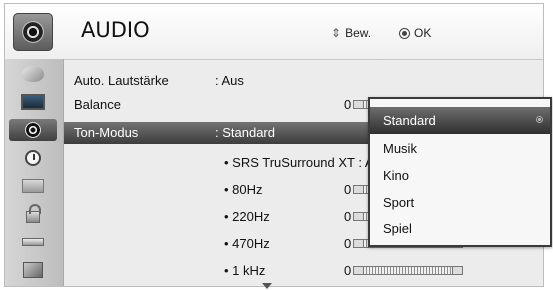  I want to click on satellite-icon, so click(33, 74).